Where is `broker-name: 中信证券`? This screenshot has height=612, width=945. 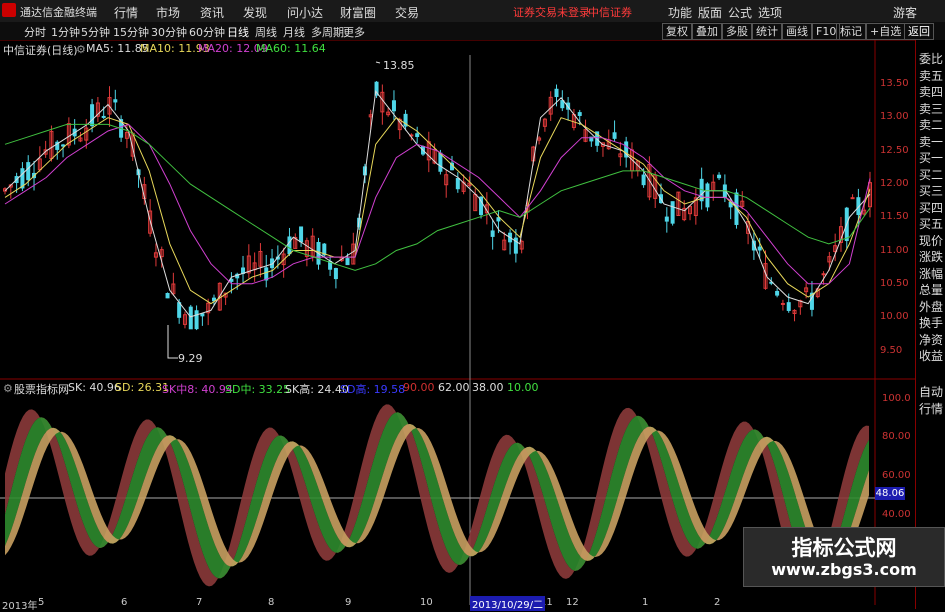
broker-name: 中信证券 is located at coordinates (610, 12).